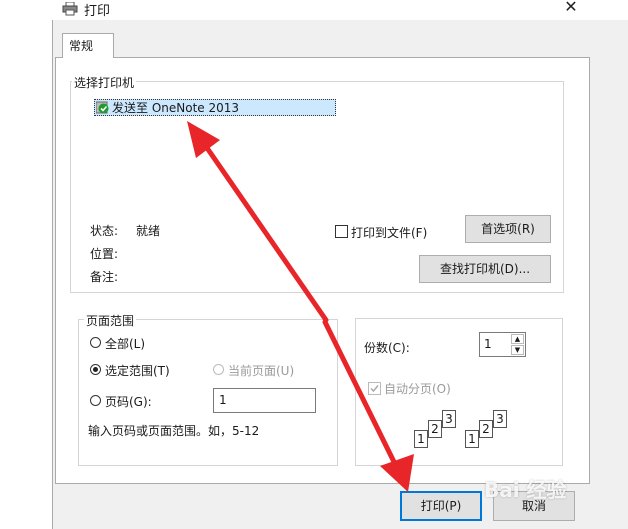  What do you see at coordinates (81, 46) in the screenshot?
I see `tab-general-label: 常规` at bounding box center [81, 46].